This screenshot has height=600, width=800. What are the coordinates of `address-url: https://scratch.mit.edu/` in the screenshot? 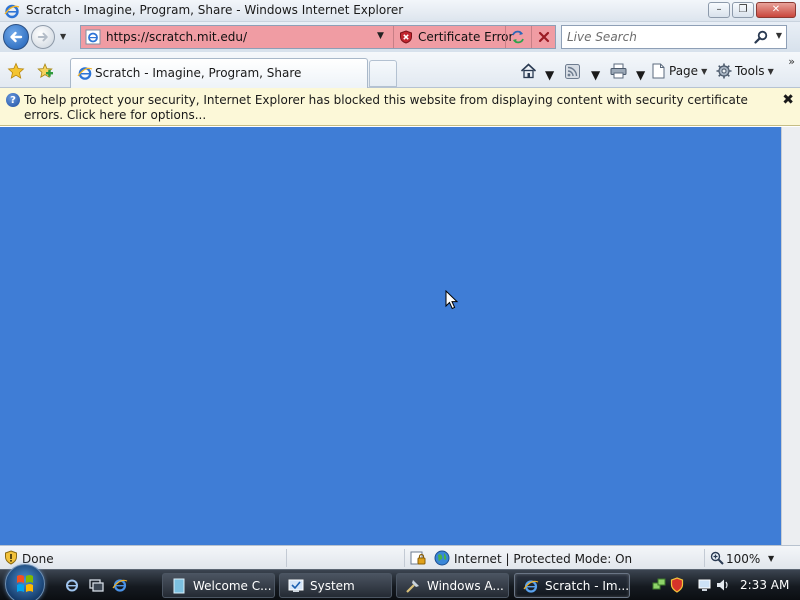 It's located at (176, 37).